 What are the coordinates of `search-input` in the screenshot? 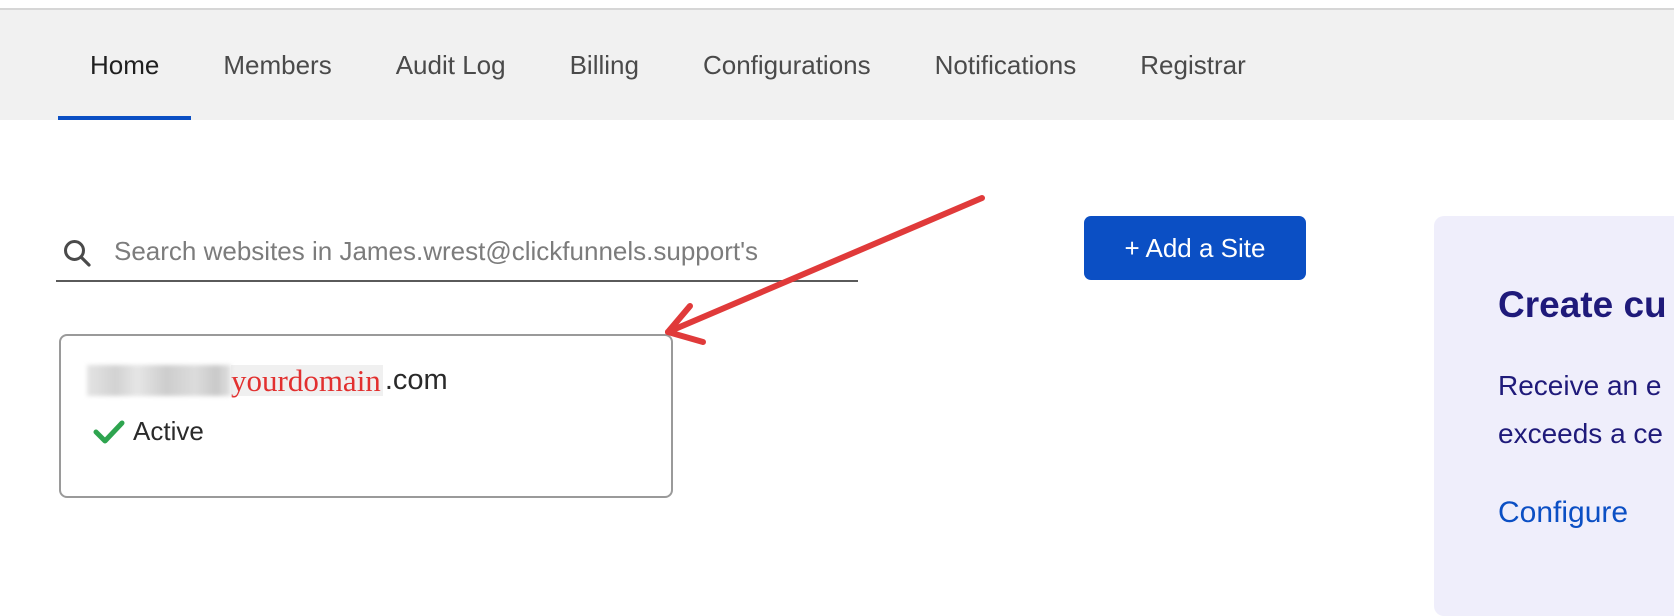 It's located at (484, 251).